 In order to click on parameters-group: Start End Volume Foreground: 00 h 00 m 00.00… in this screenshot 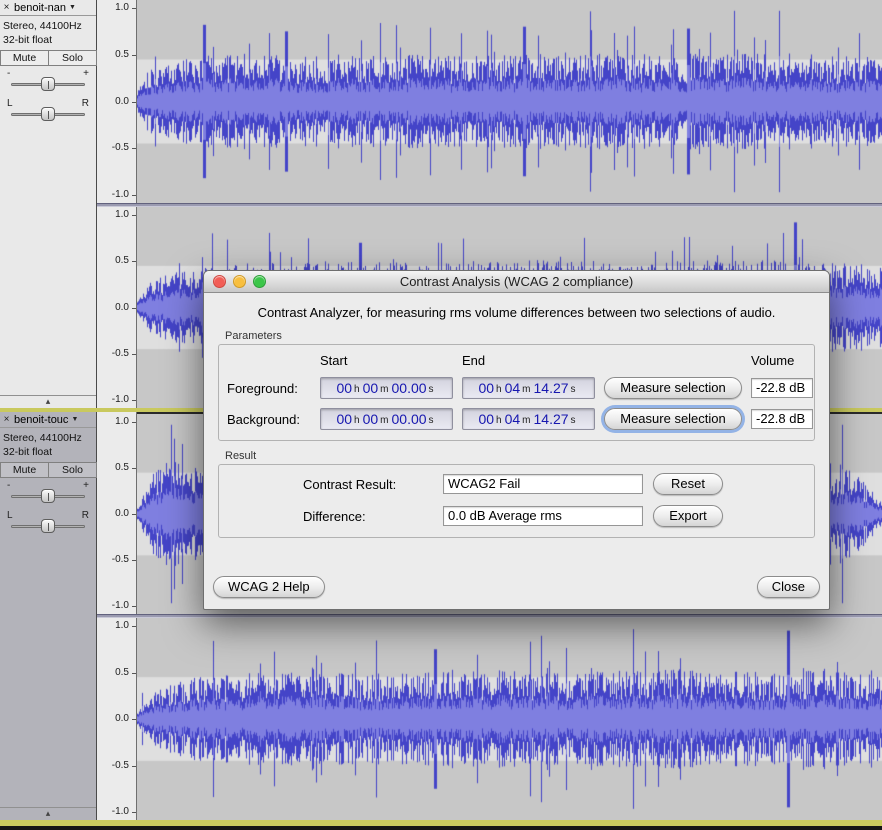, I will do `click(516, 392)`.